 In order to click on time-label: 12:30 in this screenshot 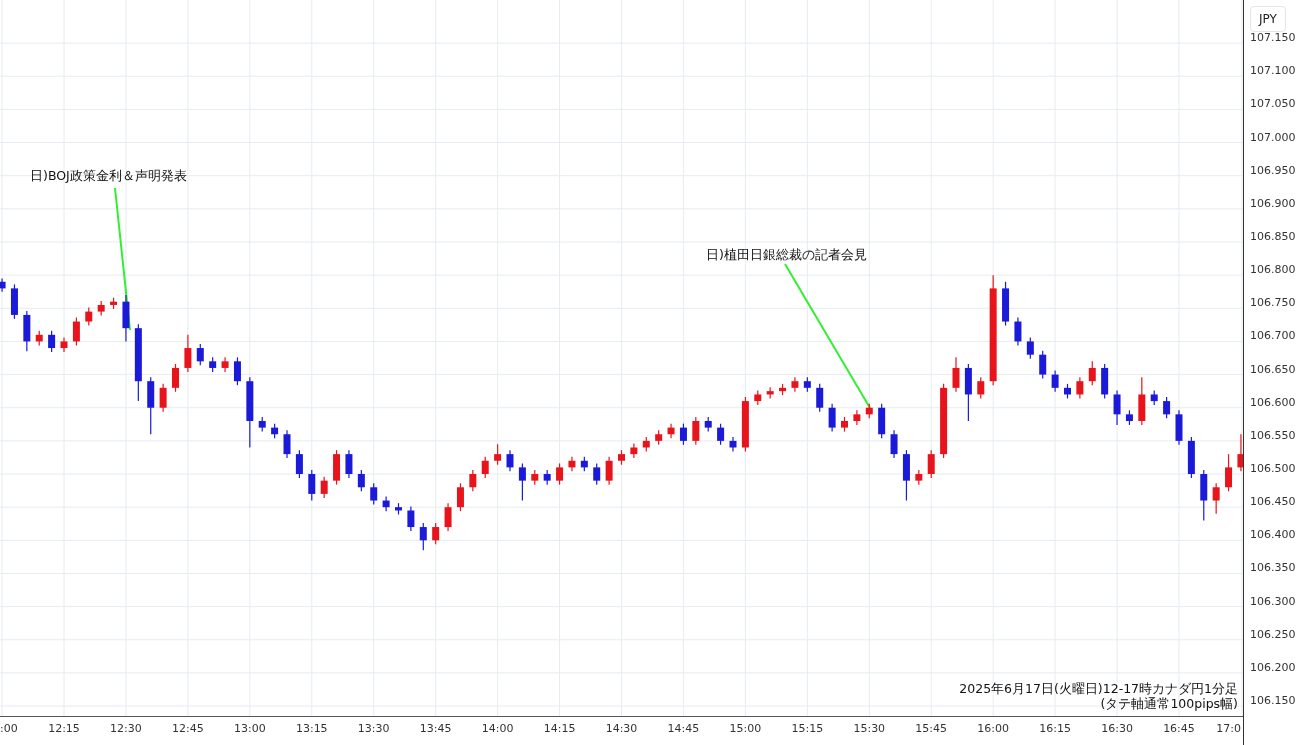, I will do `click(126, 728)`.